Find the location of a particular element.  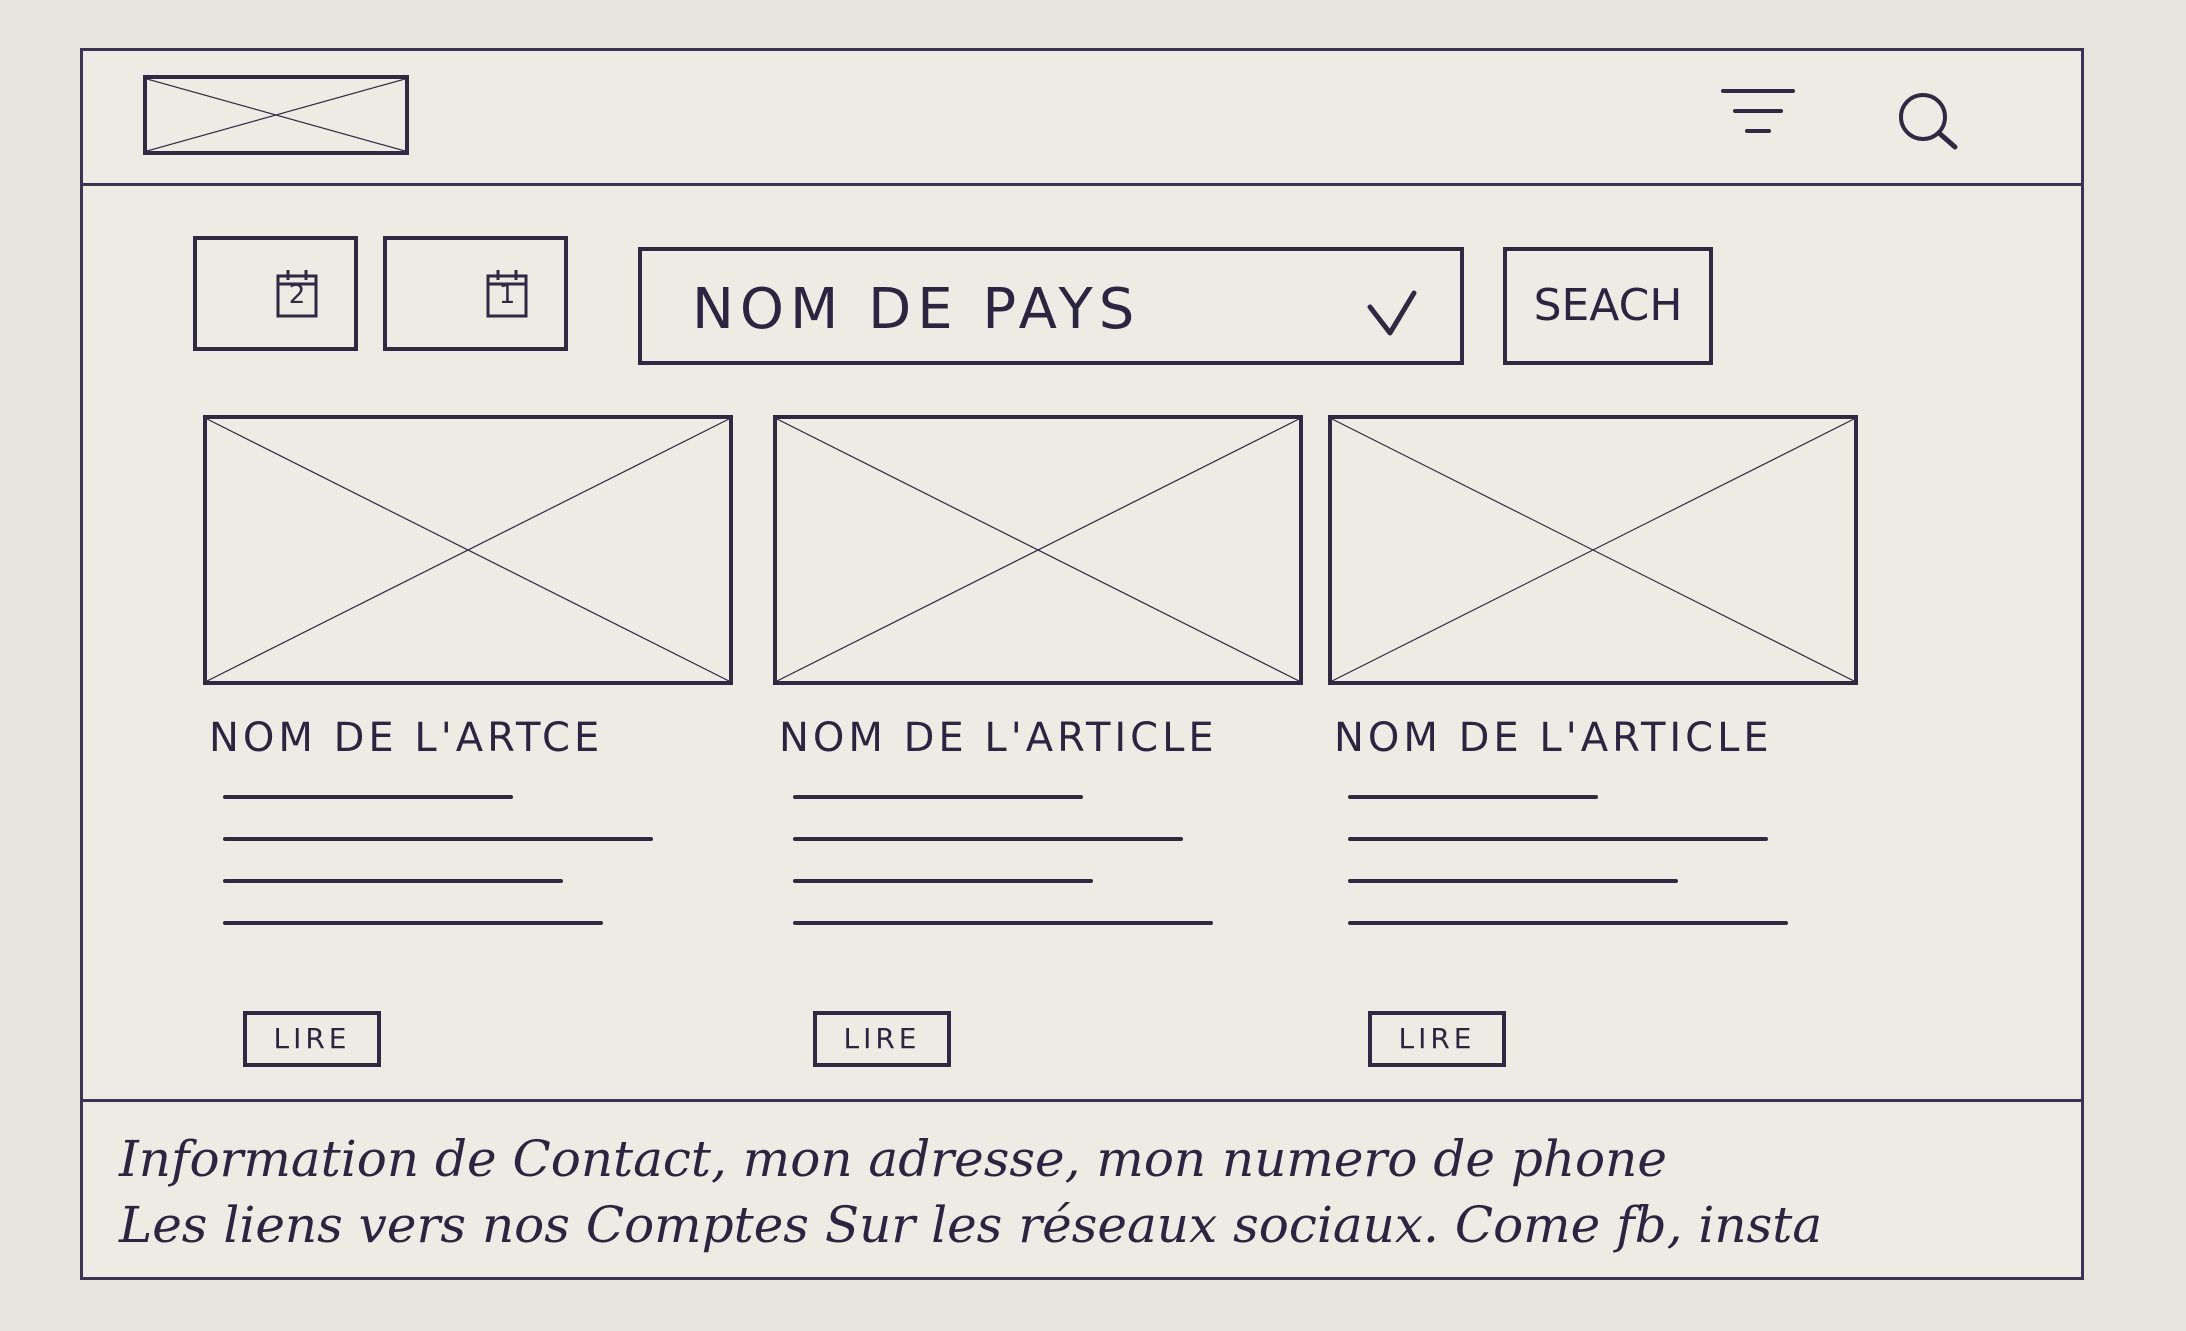

date-to-day: 1 is located at coordinates (507, 295).